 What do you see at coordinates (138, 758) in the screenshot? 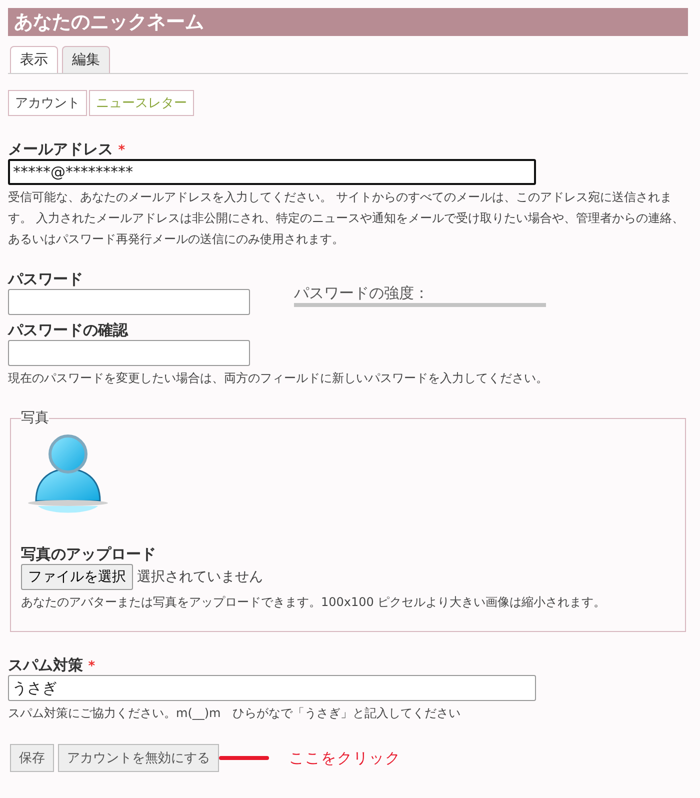
I see `form-button: アカウントを無効にする` at bounding box center [138, 758].